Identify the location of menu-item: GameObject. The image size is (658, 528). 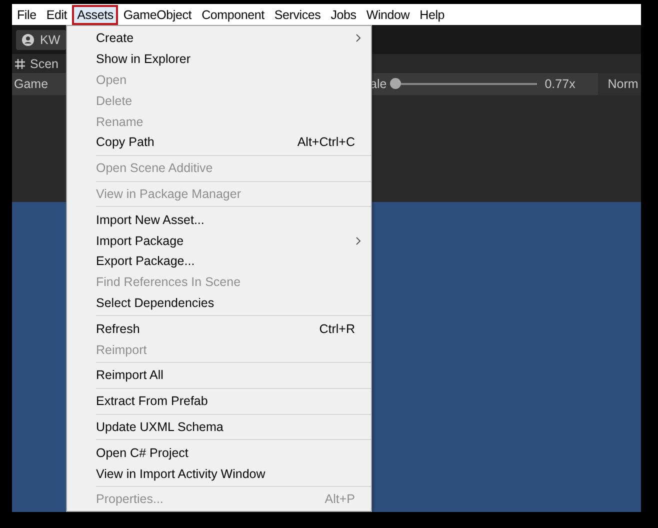
(157, 14).